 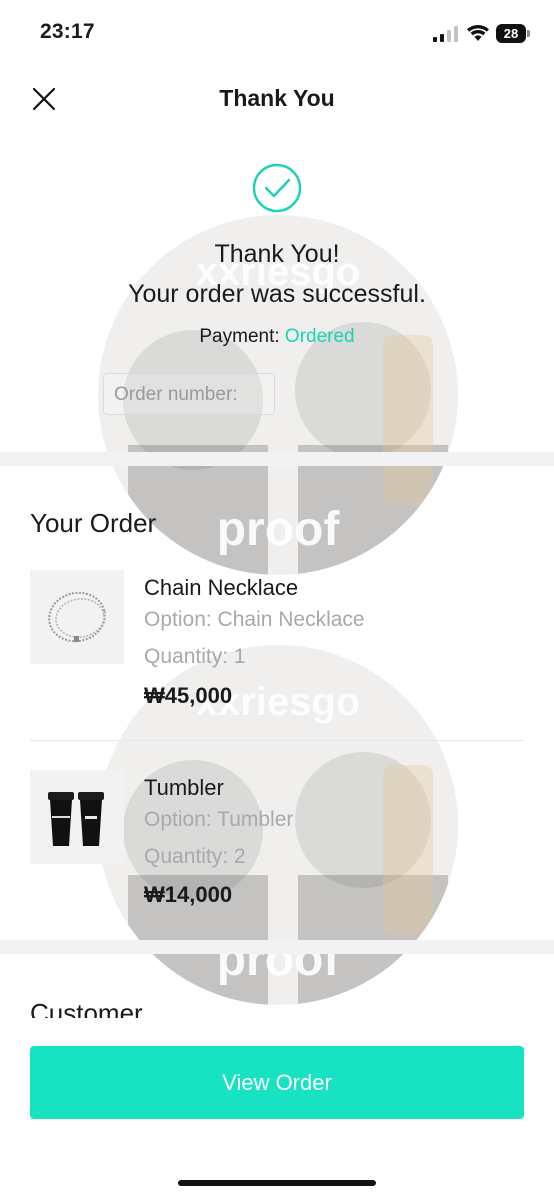 What do you see at coordinates (188, 695) in the screenshot?
I see `product-price: ₩45,000` at bounding box center [188, 695].